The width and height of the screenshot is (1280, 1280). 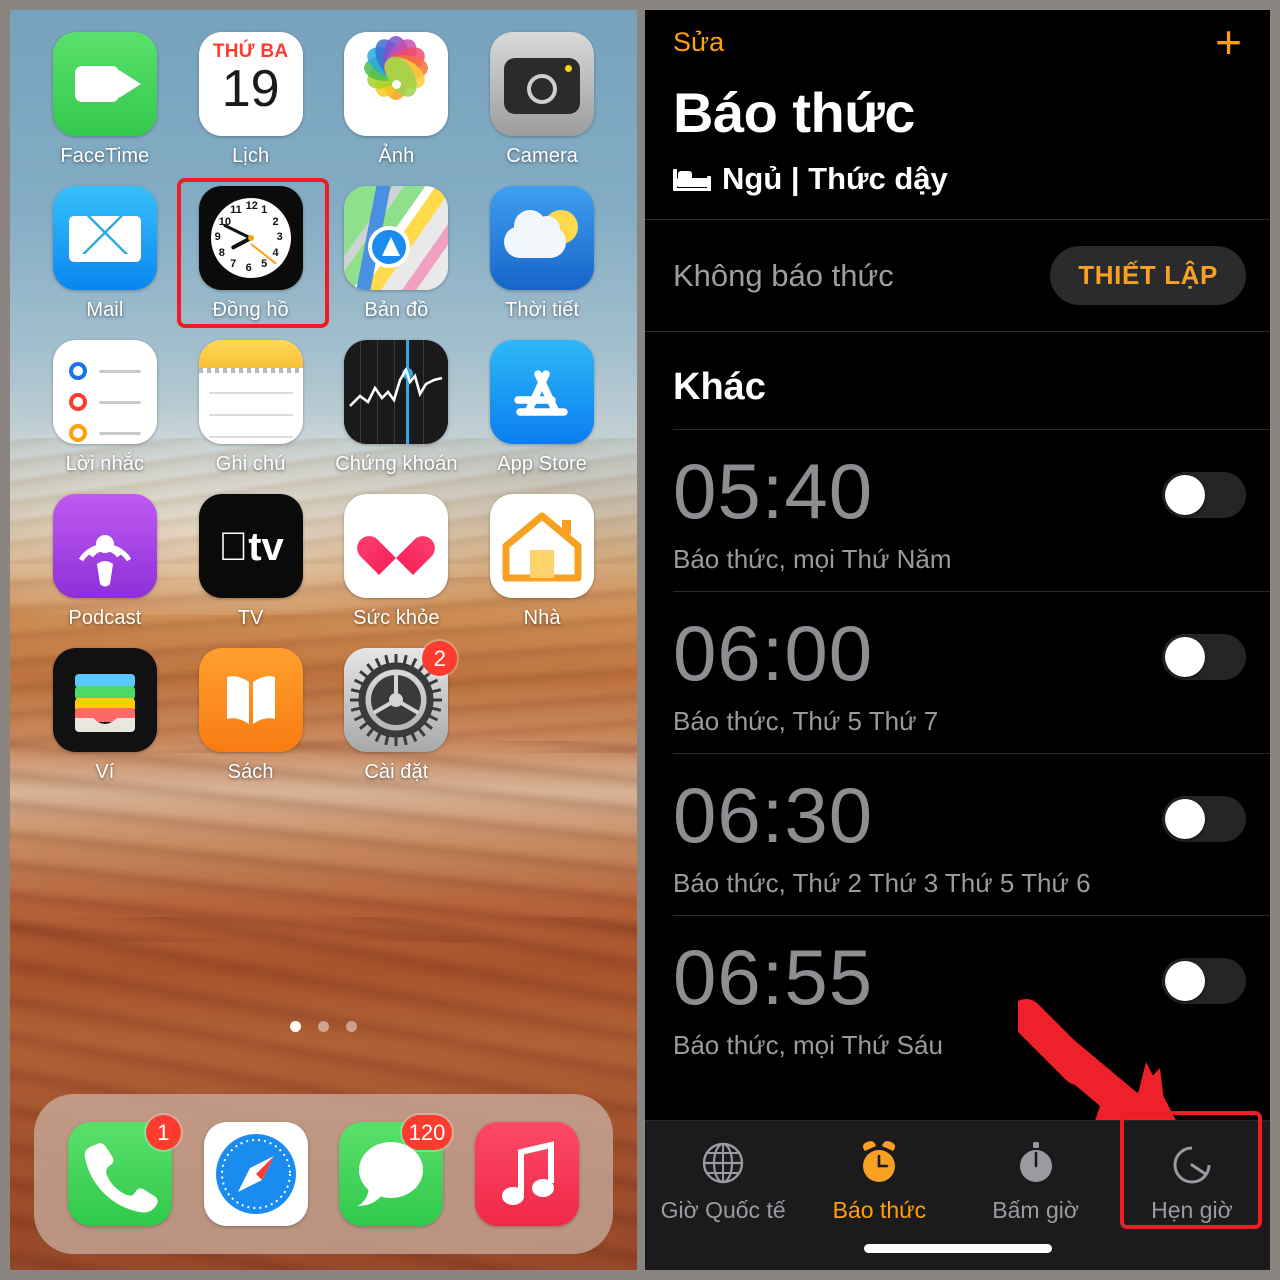 I want to click on photos-icon, so click(x=396, y=84).